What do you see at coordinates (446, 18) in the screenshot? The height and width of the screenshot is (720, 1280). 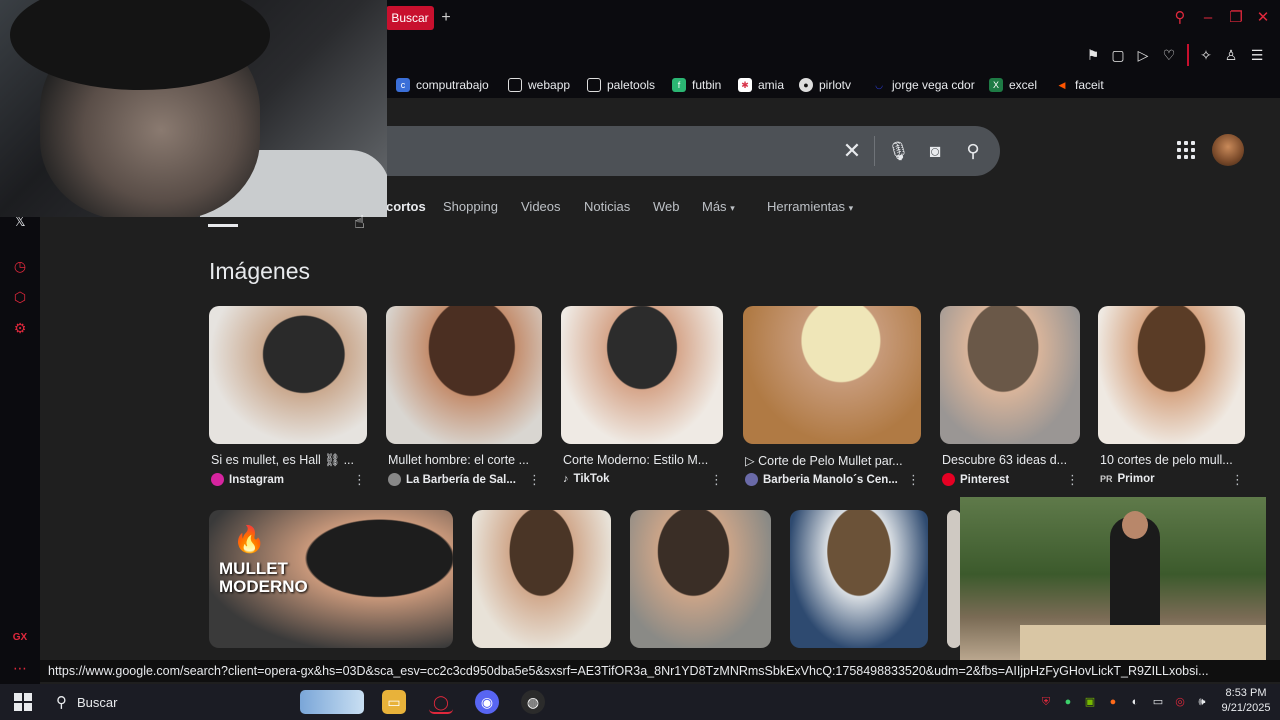 I see `new-tab-button: +` at bounding box center [446, 18].